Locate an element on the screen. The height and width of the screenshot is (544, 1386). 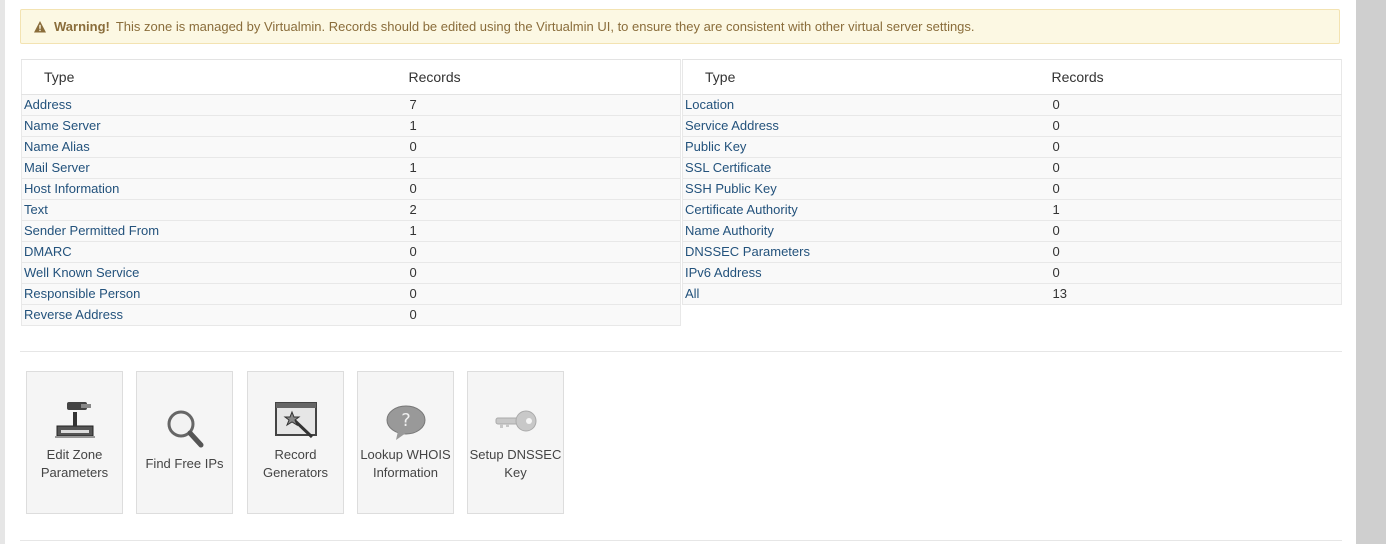
record-type-cell: Responsible Person is located at coordinates (214, 294).